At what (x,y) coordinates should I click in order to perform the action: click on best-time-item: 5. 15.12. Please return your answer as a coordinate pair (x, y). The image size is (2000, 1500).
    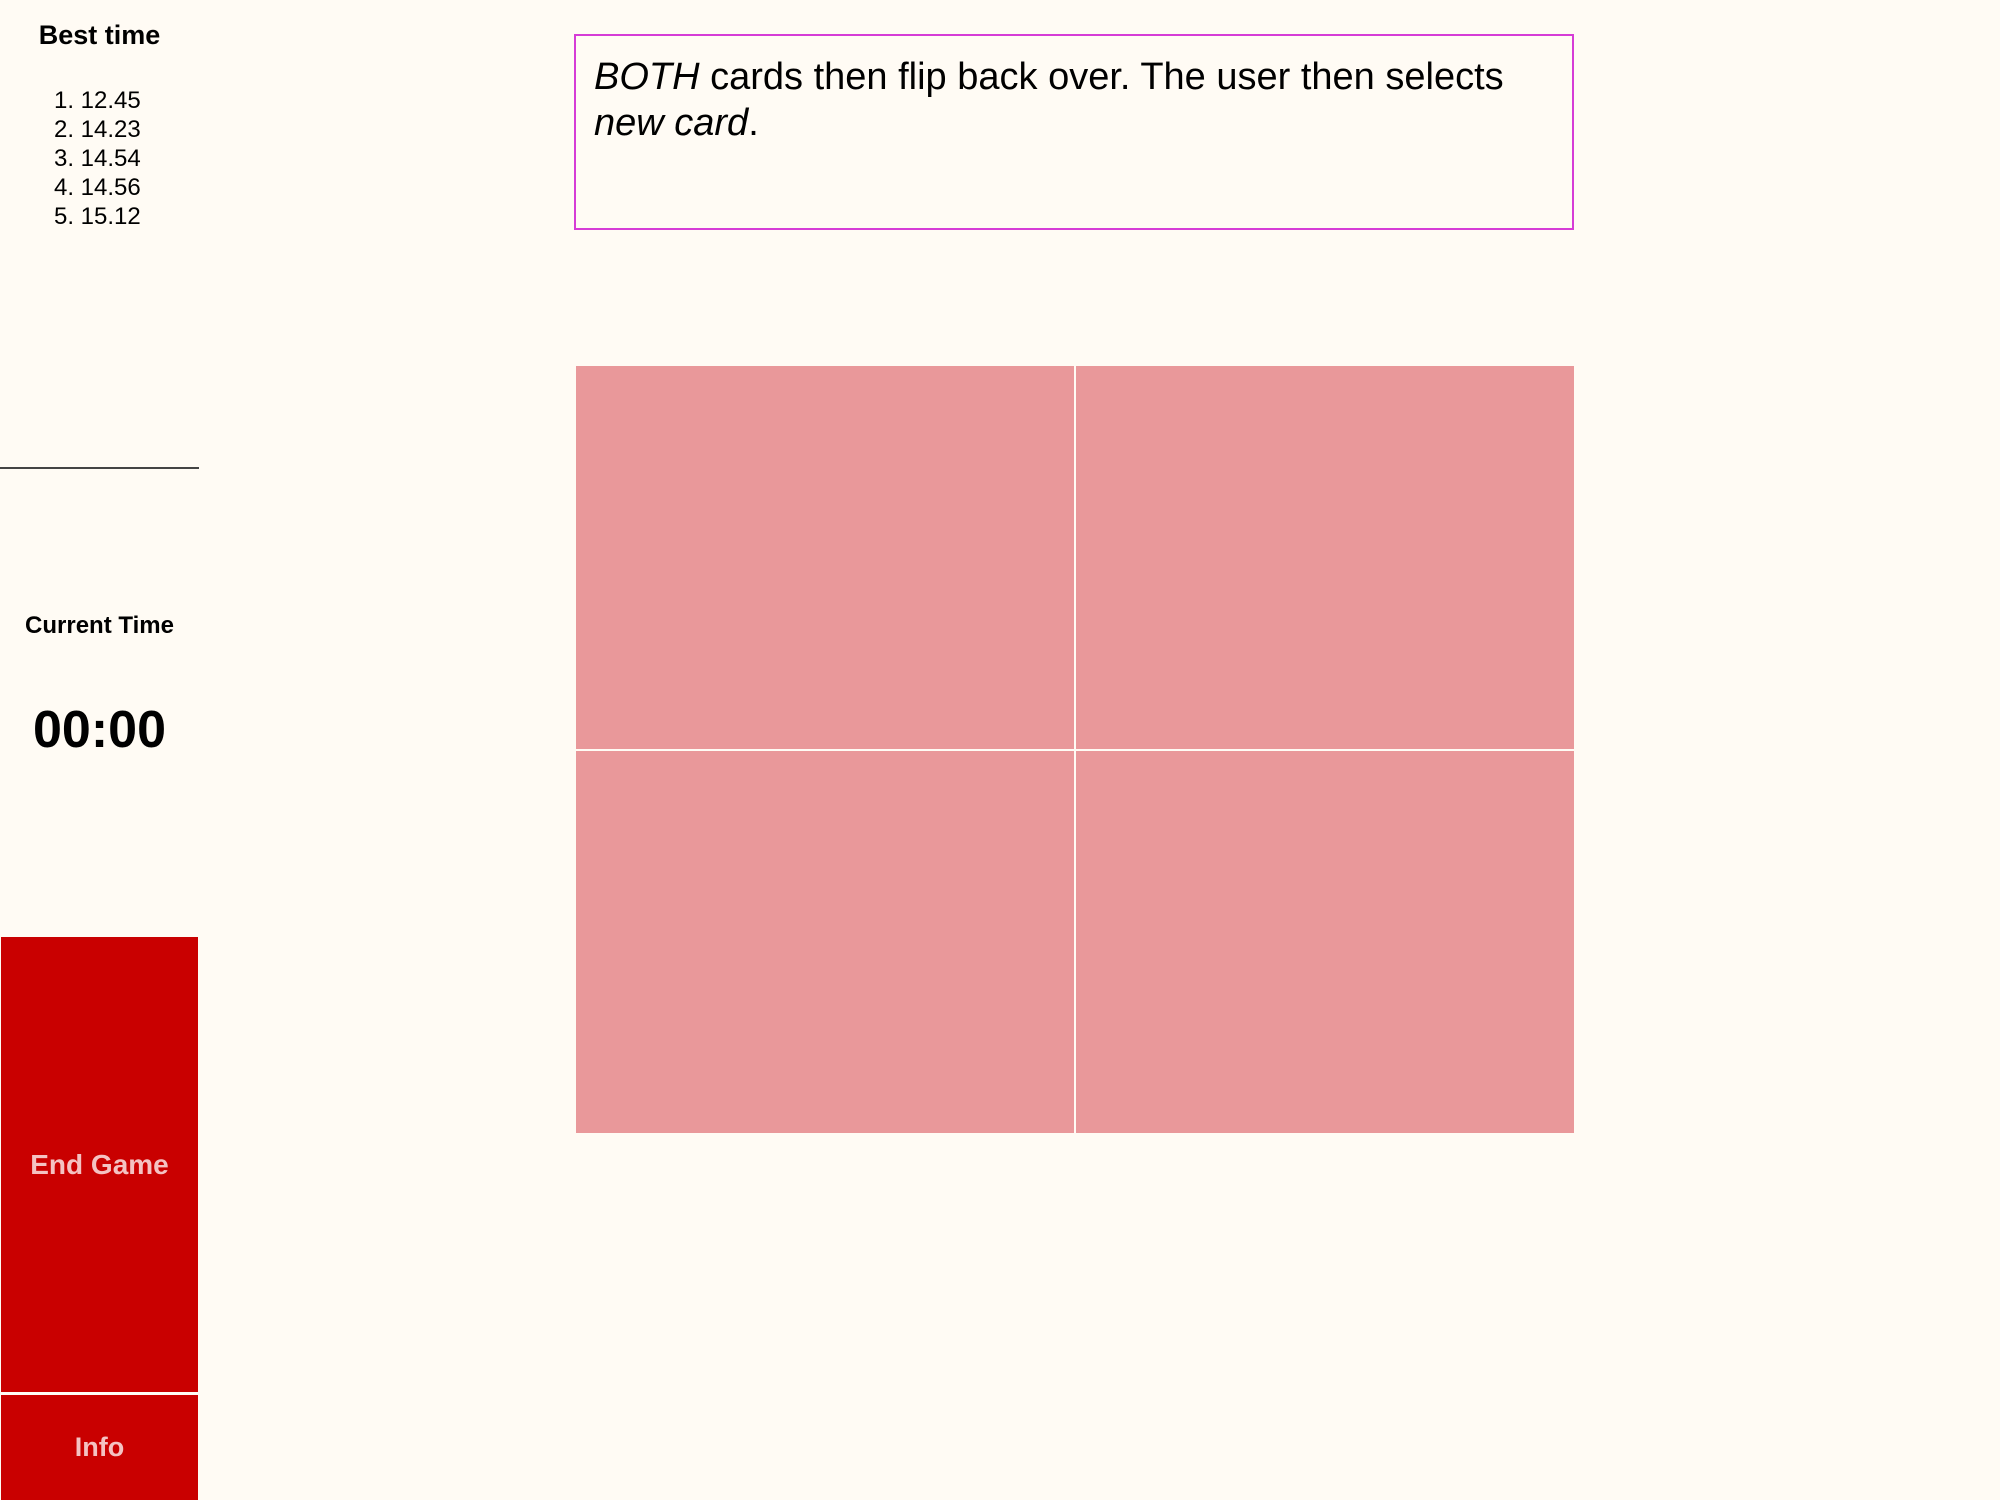
    Looking at the image, I should click on (97, 216).